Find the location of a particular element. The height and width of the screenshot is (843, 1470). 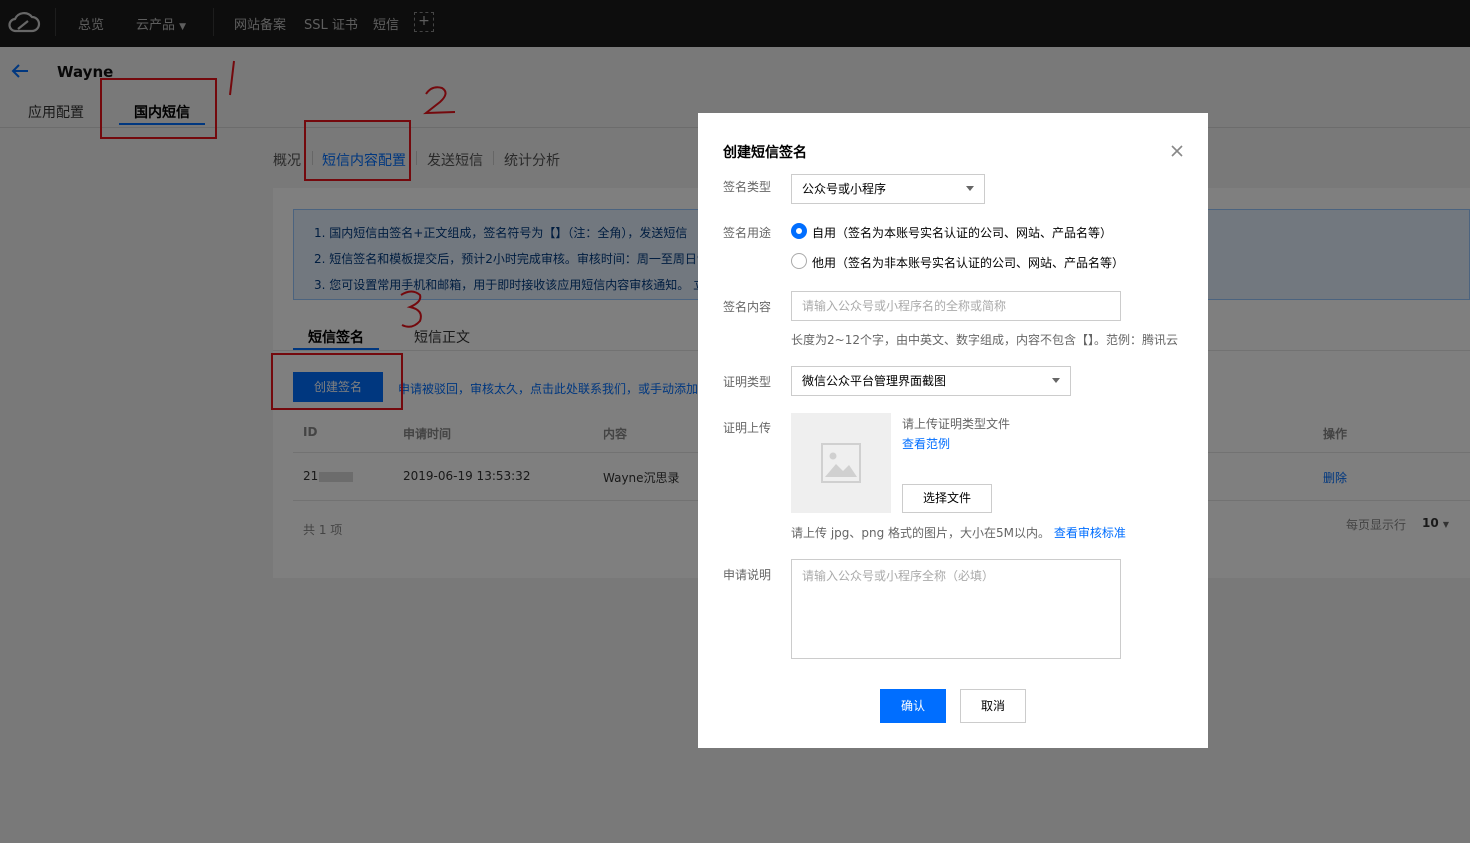

radio-other-use is located at coordinates (799, 261).